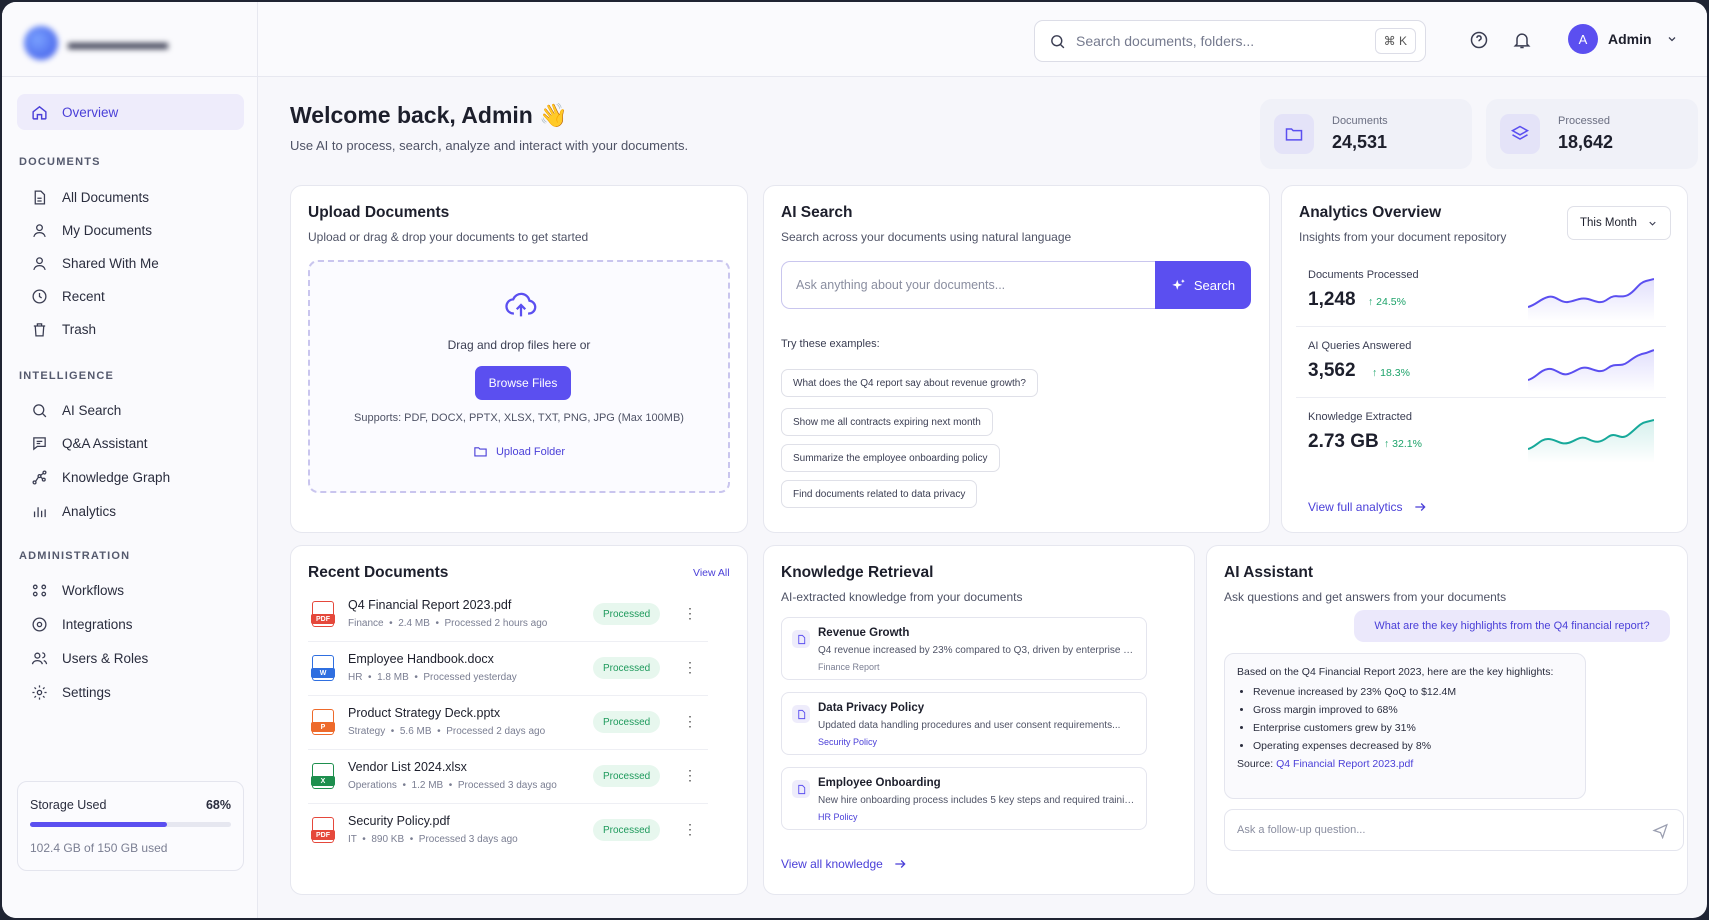 This screenshot has height=920, width=1709. Describe the element at coordinates (130, 112) in the screenshot. I see `sidebar-item-overview: Overview` at that location.